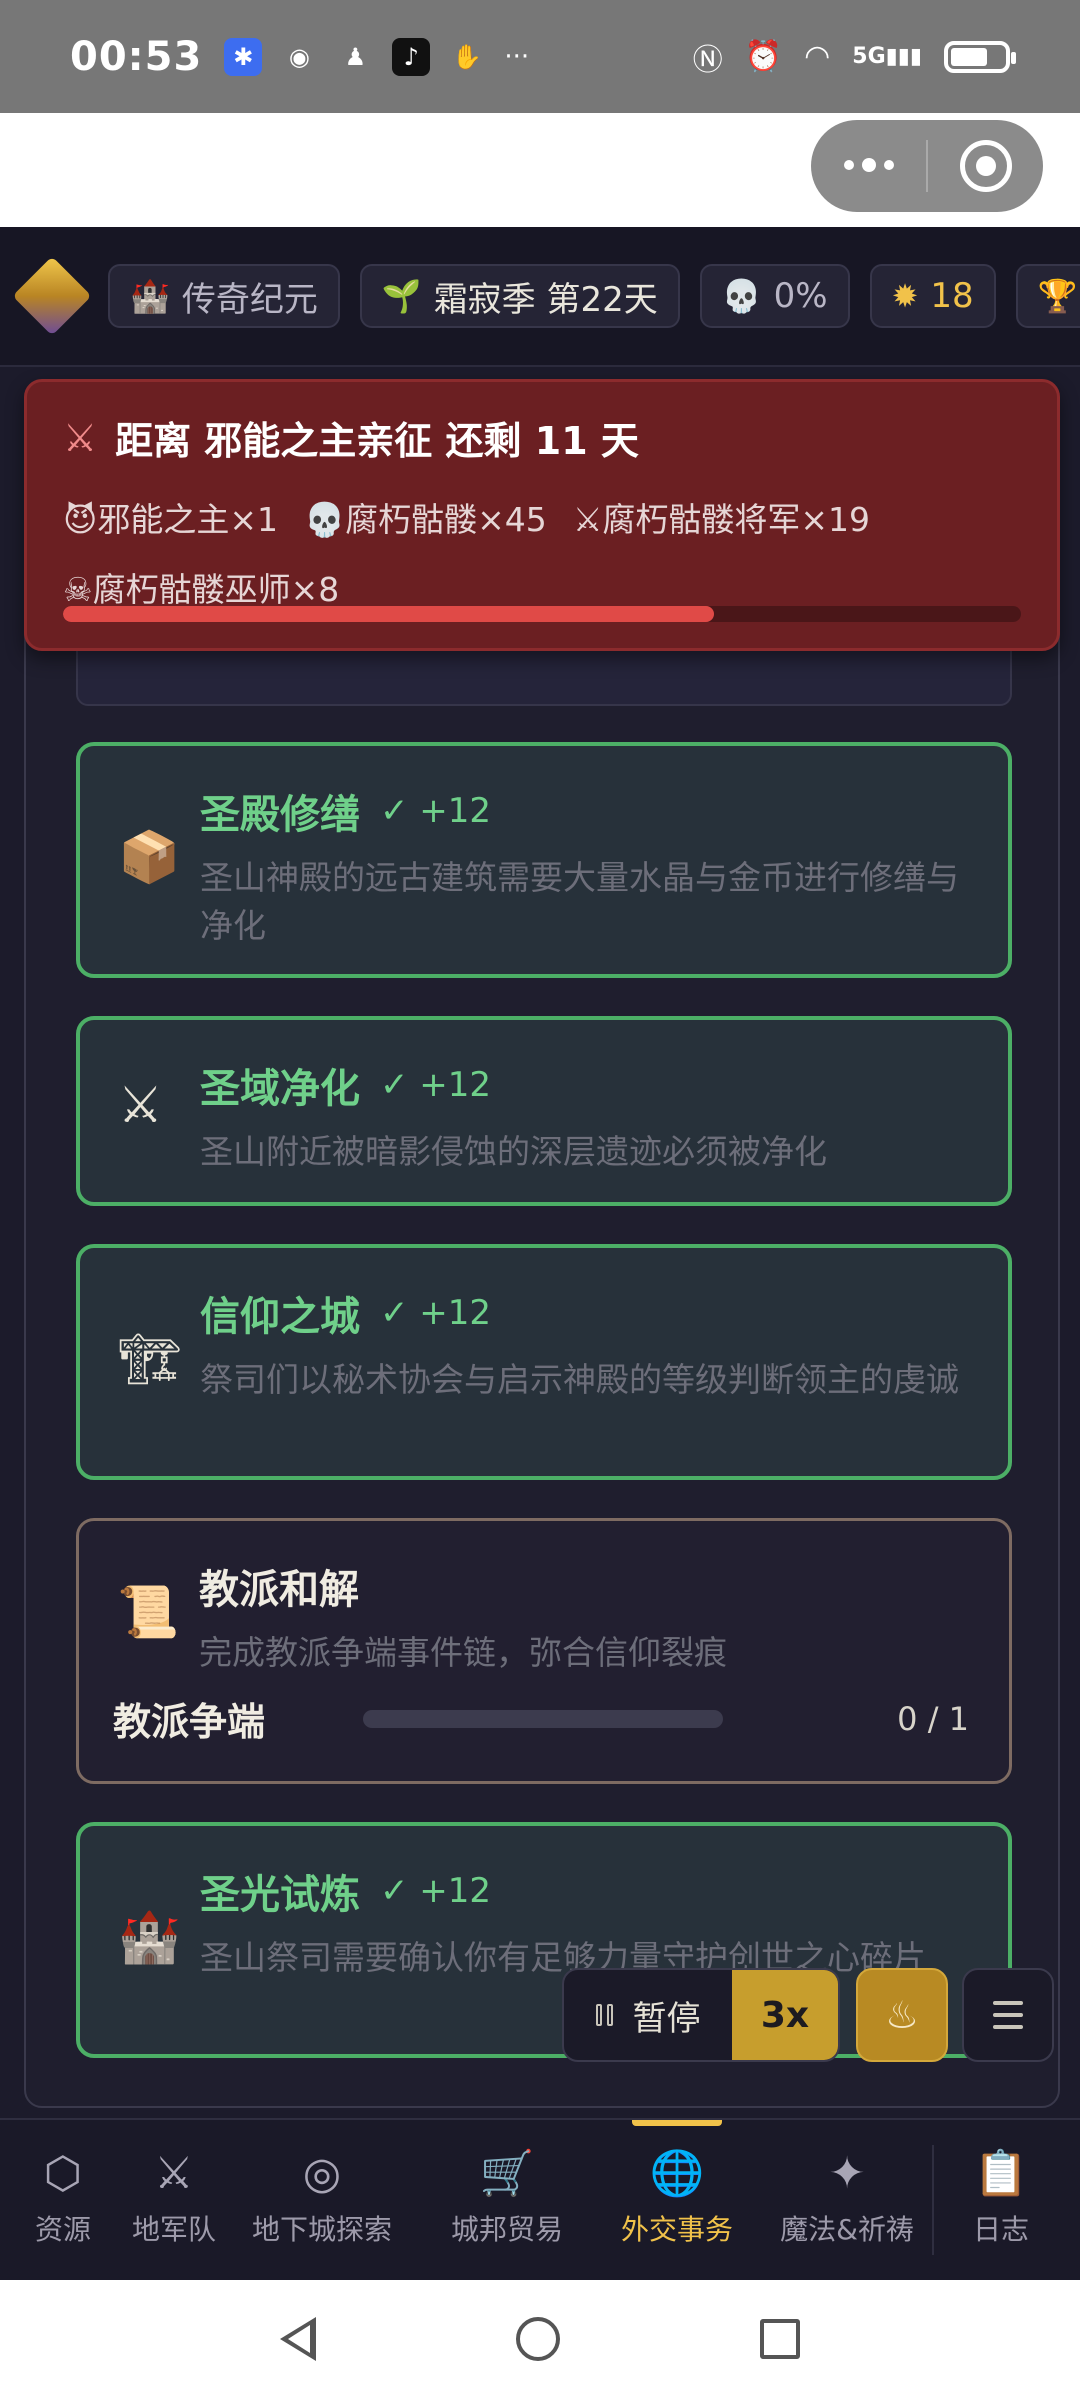 The height and width of the screenshot is (2398, 1080). What do you see at coordinates (579, 901) in the screenshot?
I see `quest-description: 圣山神殿的远古建筑需要大量水晶与金币进行修缮与净化` at bounding box center [579, 901].